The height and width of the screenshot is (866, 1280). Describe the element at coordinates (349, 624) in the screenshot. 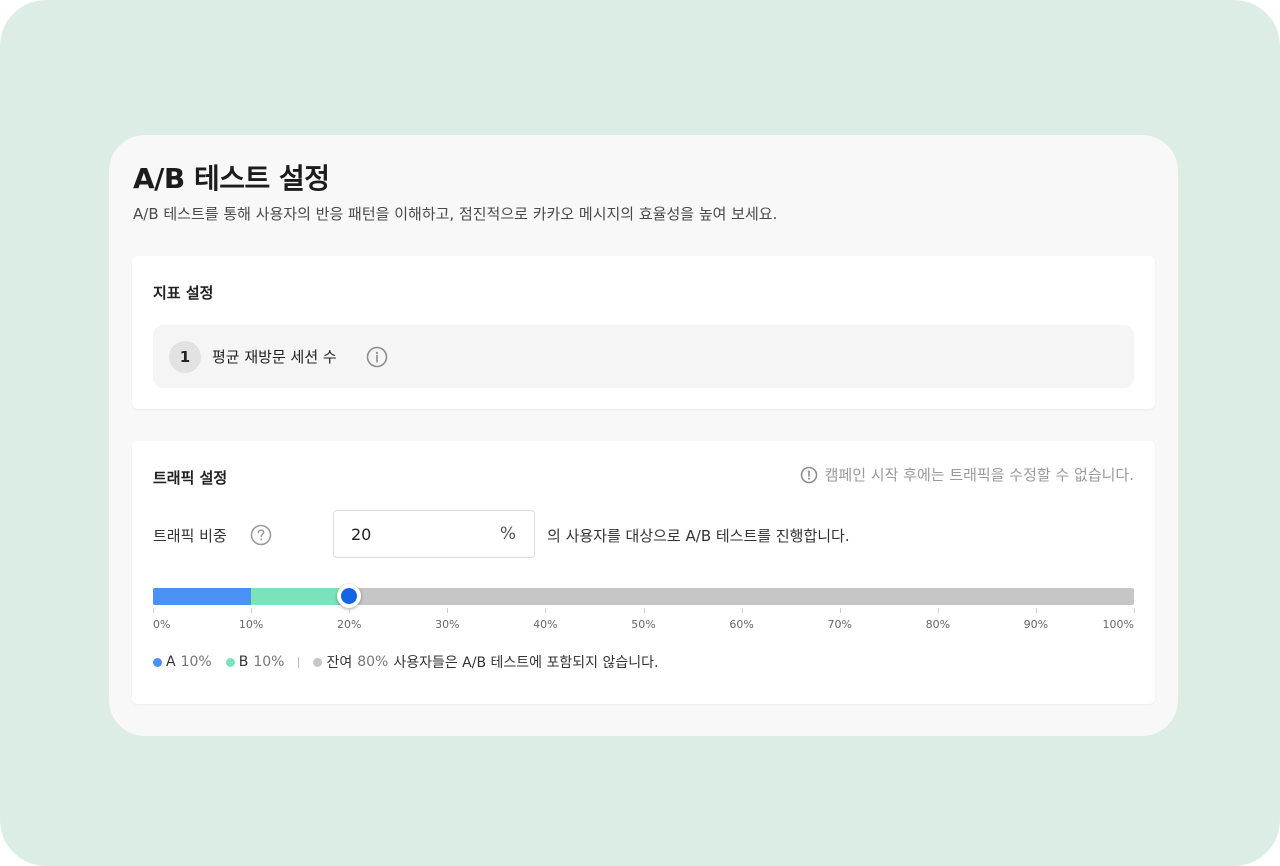

I see `slider-tick-label: 20%` at that location.